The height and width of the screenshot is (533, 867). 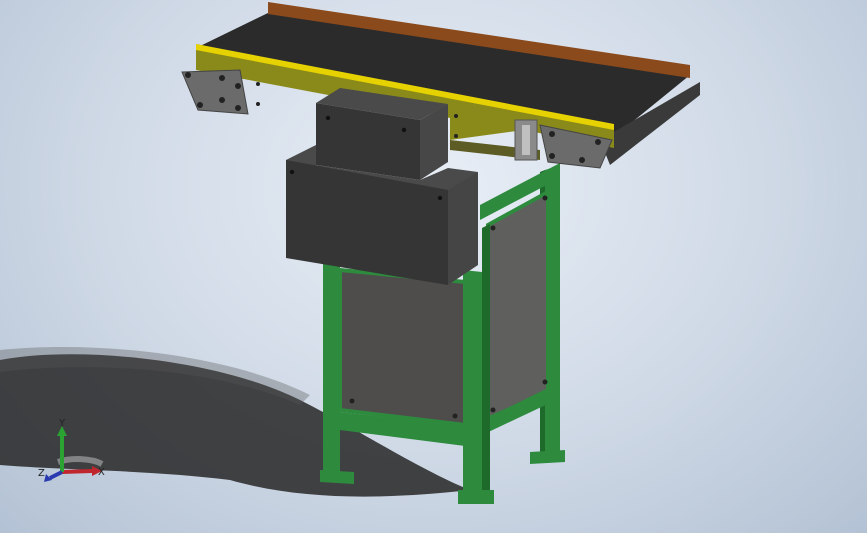 I want to click on triad-base, so click(x=80, y=461).